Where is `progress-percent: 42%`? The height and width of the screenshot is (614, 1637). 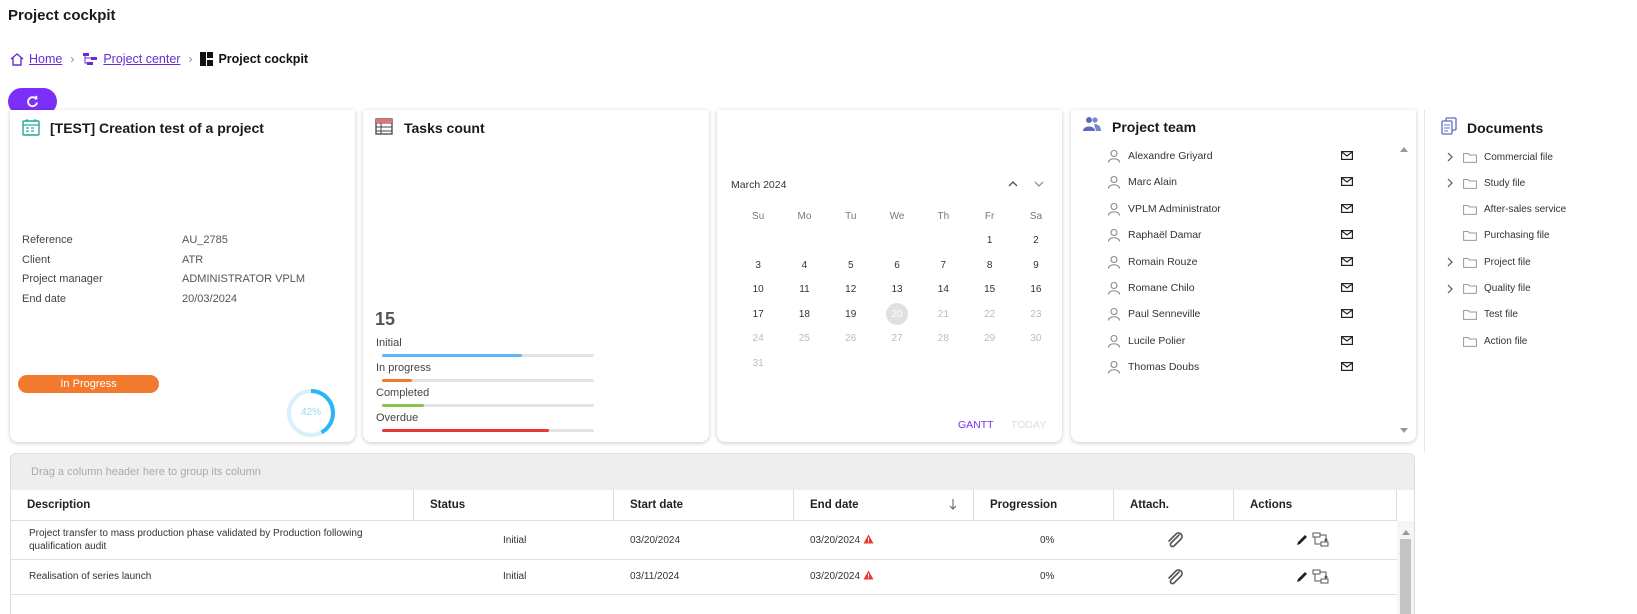
progress-percent: 42% is located at coordinates (310, 412).